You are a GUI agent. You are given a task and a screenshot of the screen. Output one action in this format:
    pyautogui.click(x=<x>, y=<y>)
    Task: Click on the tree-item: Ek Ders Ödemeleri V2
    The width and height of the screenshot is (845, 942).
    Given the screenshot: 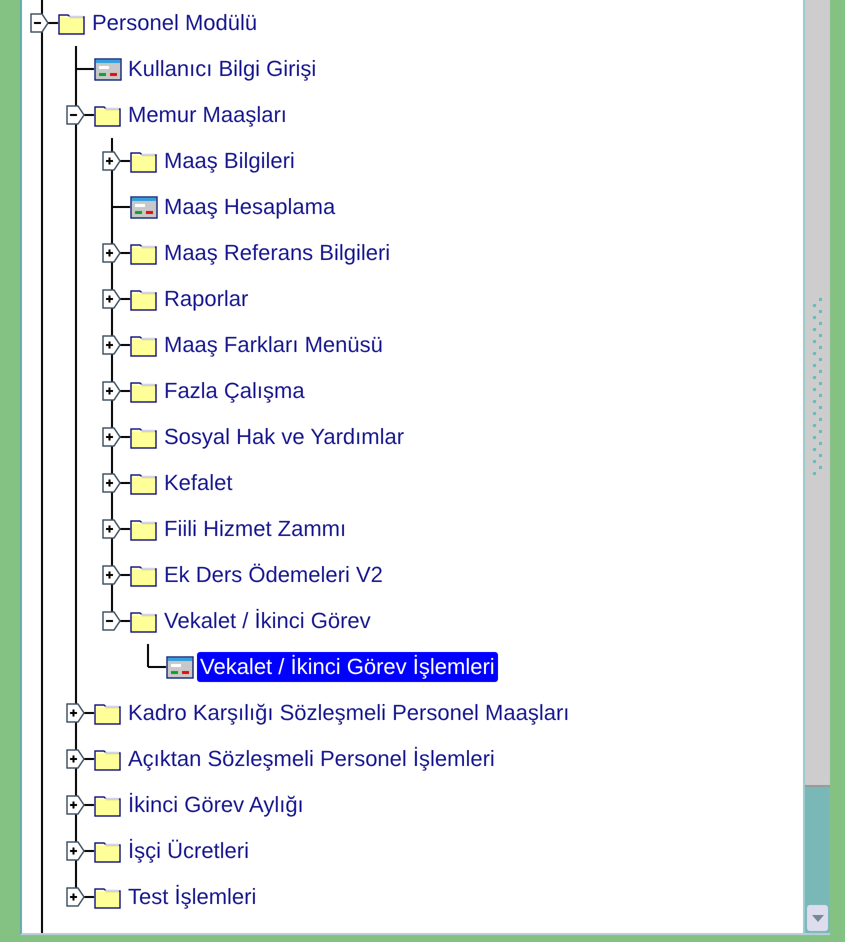 What is the action you would take?
    pyautogui.click(x=273, y=575)
    